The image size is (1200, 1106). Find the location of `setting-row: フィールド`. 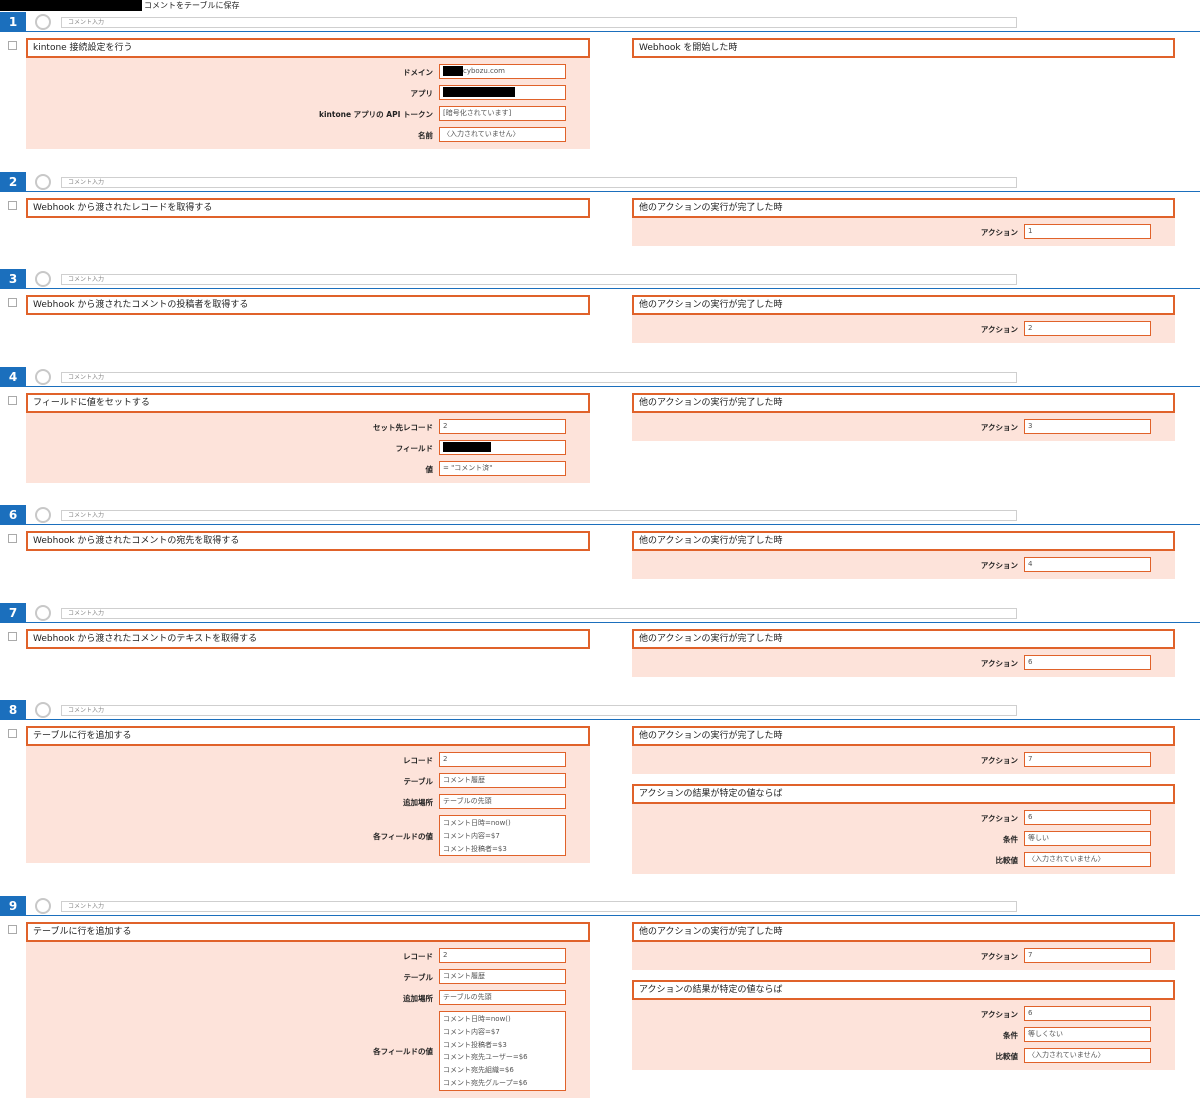

setting-row: フィールド is located at coordinates (308, 447).